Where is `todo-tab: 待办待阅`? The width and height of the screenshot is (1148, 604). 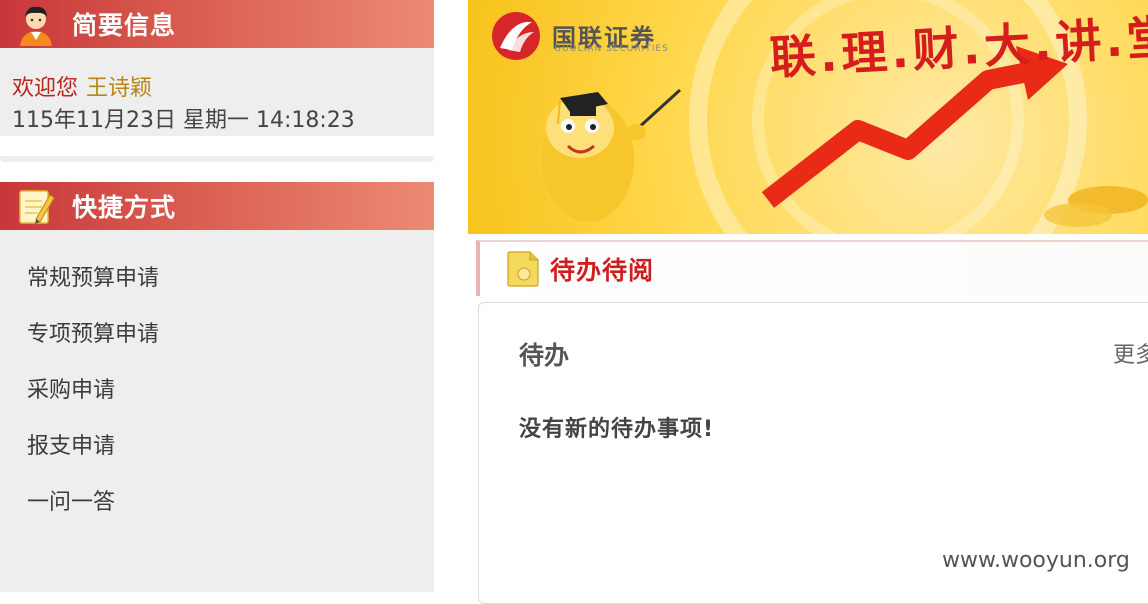
todo-tab: 待办待阅 is located at coordinates (812, 268).